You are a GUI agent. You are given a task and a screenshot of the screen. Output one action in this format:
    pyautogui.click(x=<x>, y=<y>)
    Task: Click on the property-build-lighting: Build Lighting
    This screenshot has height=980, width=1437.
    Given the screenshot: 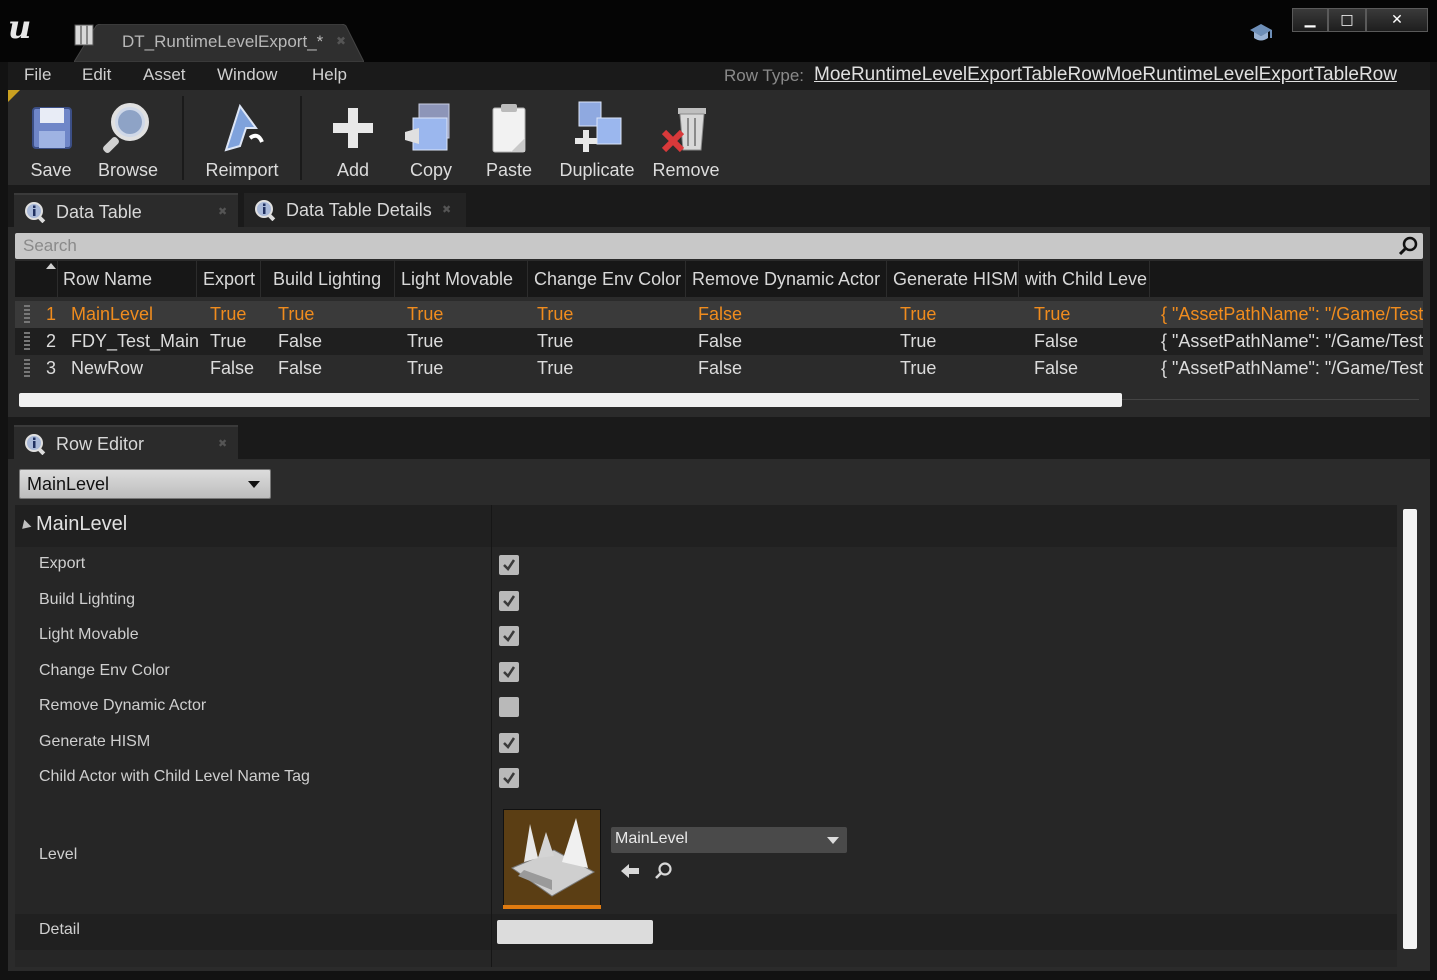 What is the action you would take?
    pyautogui.click(x=706, y=601)
    